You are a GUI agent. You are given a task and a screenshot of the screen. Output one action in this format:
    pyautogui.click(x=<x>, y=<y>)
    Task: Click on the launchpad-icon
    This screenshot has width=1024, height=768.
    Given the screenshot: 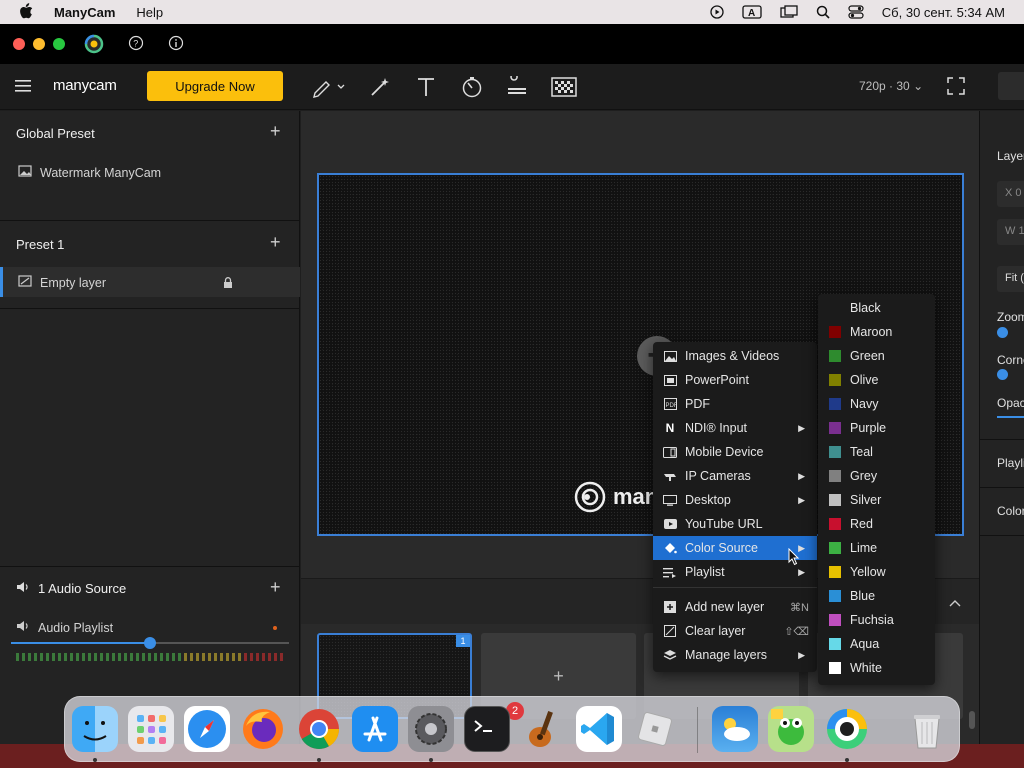 What is the action you would take?
    pyautogui.click(x=151, y=729)
    